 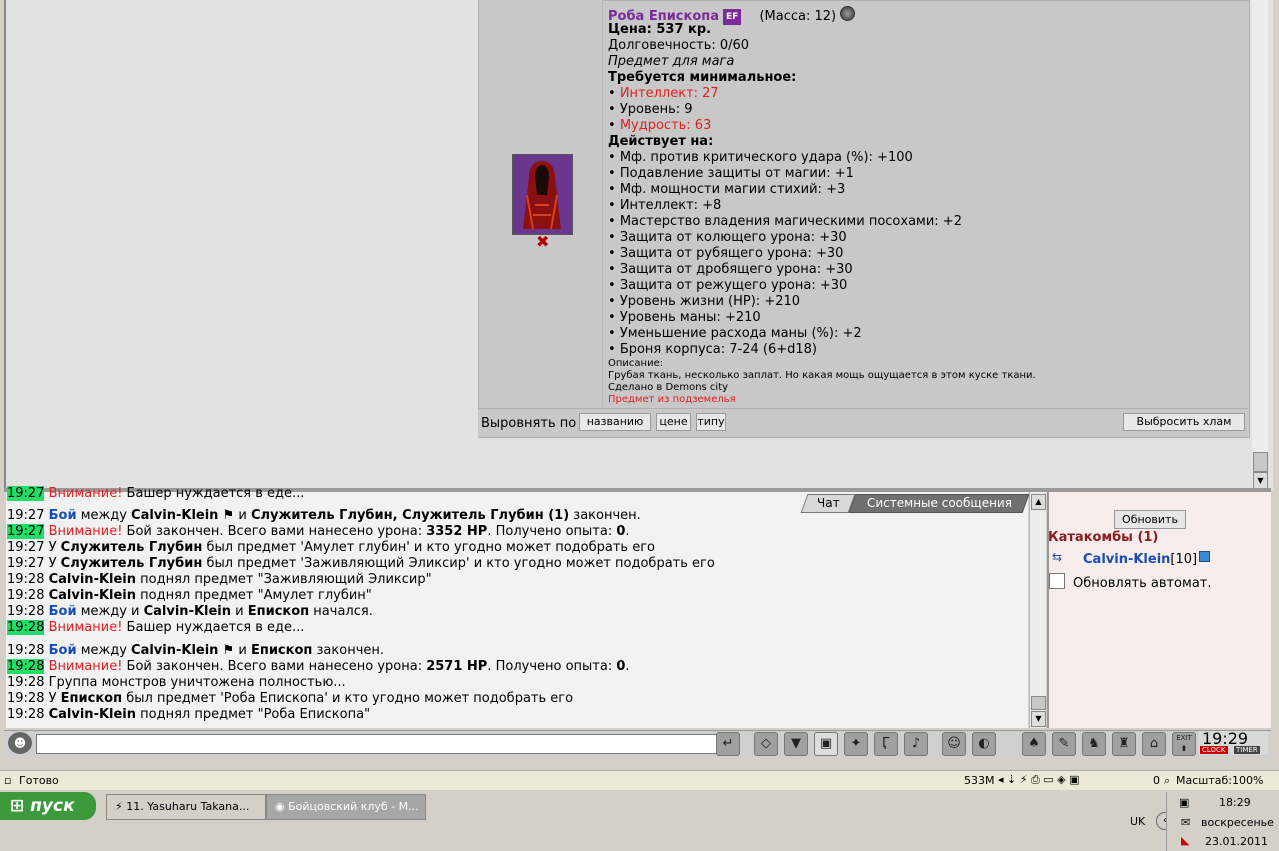 What do you see at coordinates (726, 190) in the screenshot?
I see `effect-item: • Мф. мощности магии стихий: +3` at bounding box center [726, 190].